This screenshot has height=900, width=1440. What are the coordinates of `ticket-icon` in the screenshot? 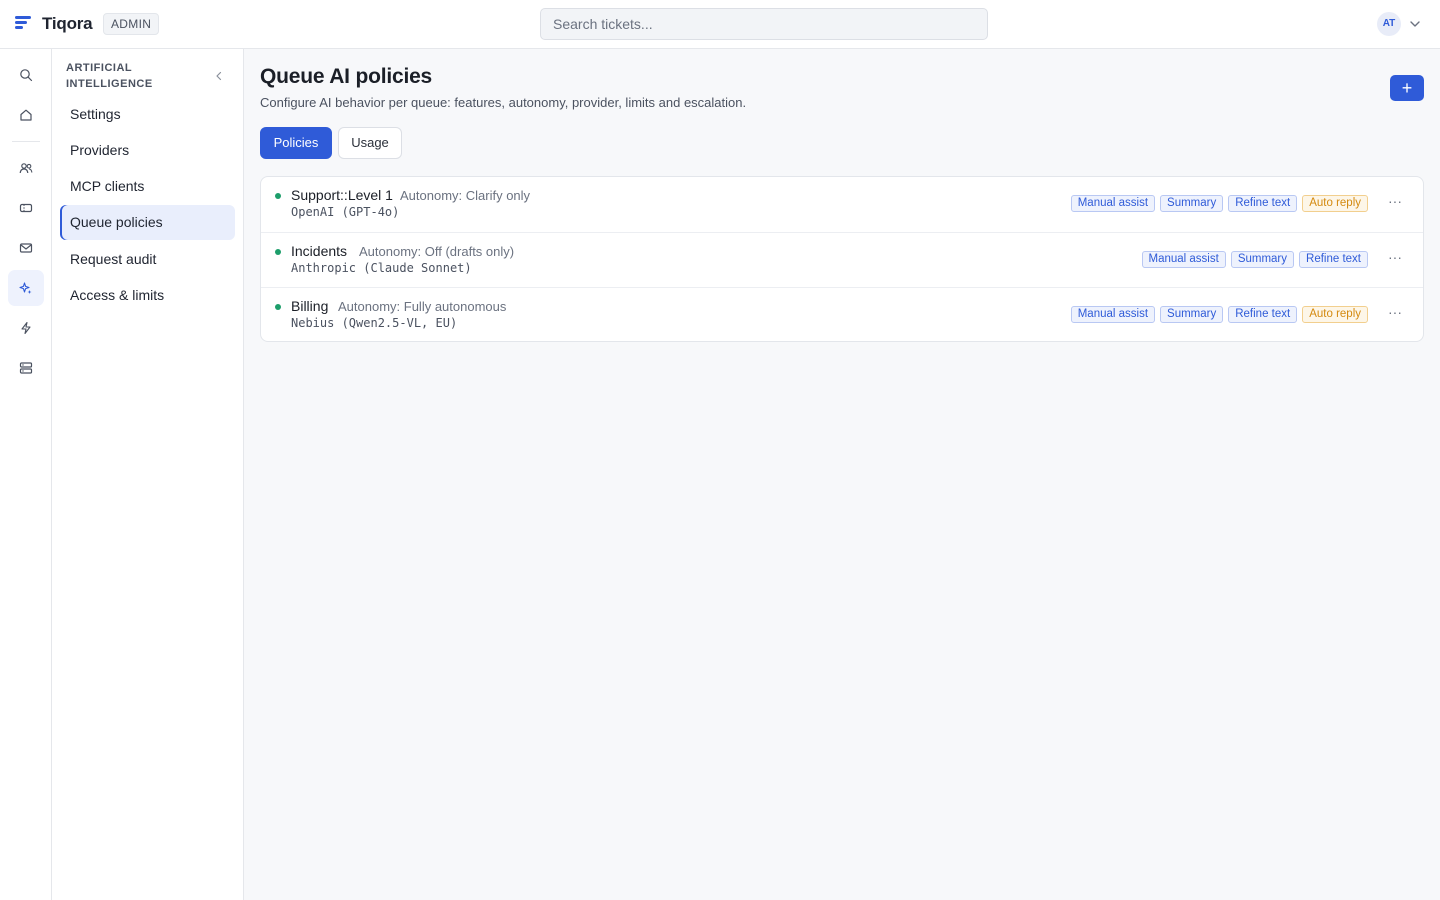 It's located at (26, 208).